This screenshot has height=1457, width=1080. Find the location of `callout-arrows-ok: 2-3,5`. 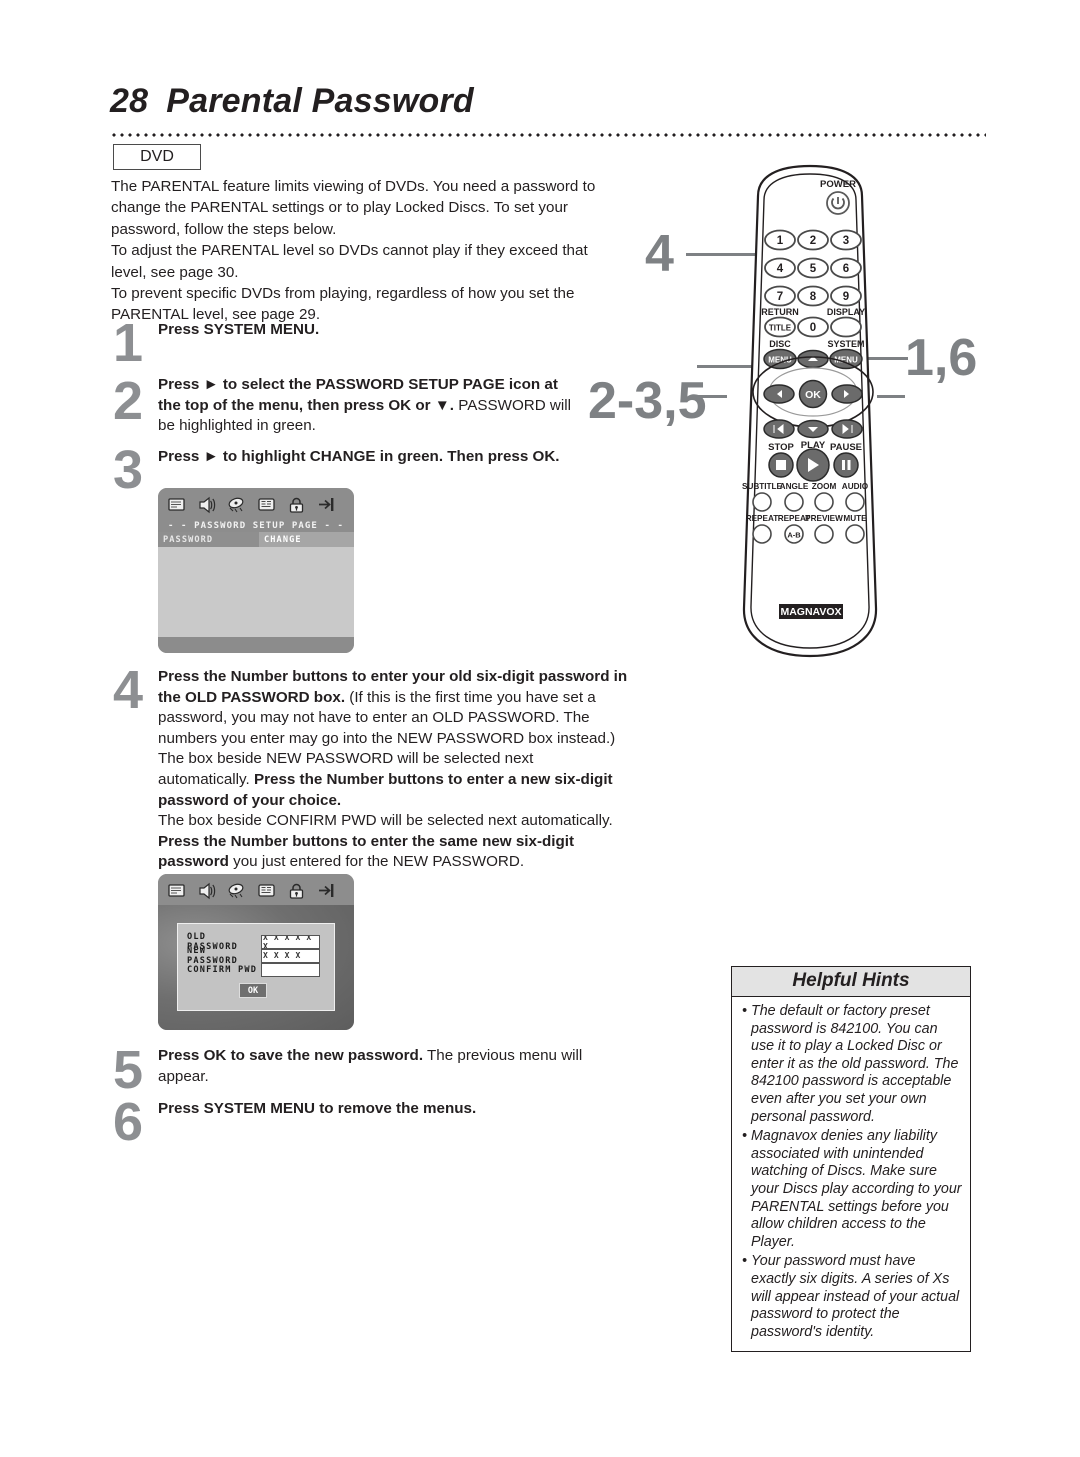

callout-arrows-ok: 2-3,5 is located at coordinates (647, 401).